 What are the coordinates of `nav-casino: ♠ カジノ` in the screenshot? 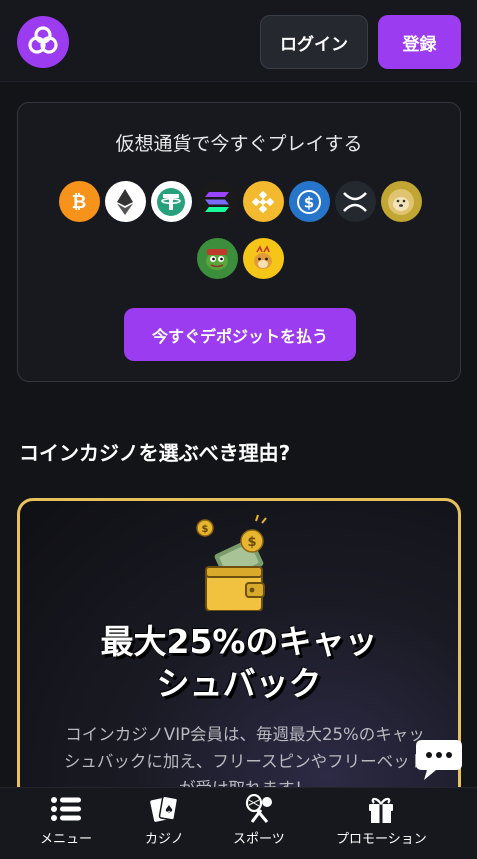 It's located at (164, 820).